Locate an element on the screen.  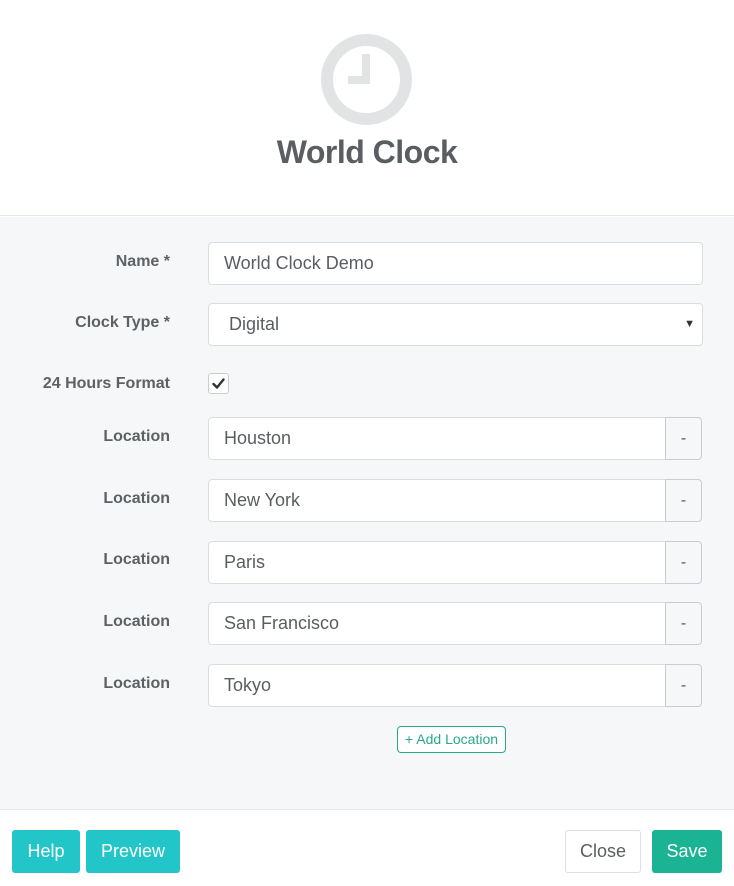
add-location-button: + Add Location is located at coordinates (452, 739).